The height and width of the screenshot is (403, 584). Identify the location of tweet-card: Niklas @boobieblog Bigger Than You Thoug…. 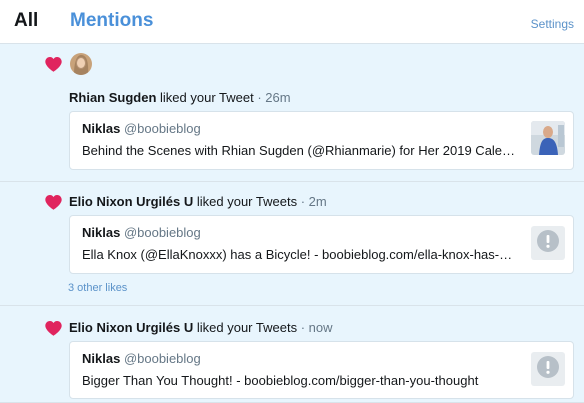
(321, 370).